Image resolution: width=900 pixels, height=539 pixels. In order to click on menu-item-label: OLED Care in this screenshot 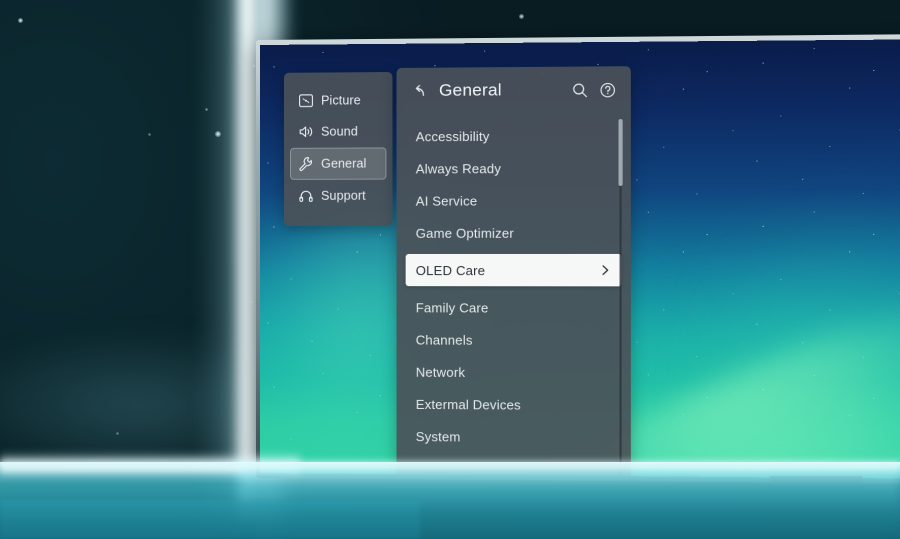, I will do `click(450, 270)`.